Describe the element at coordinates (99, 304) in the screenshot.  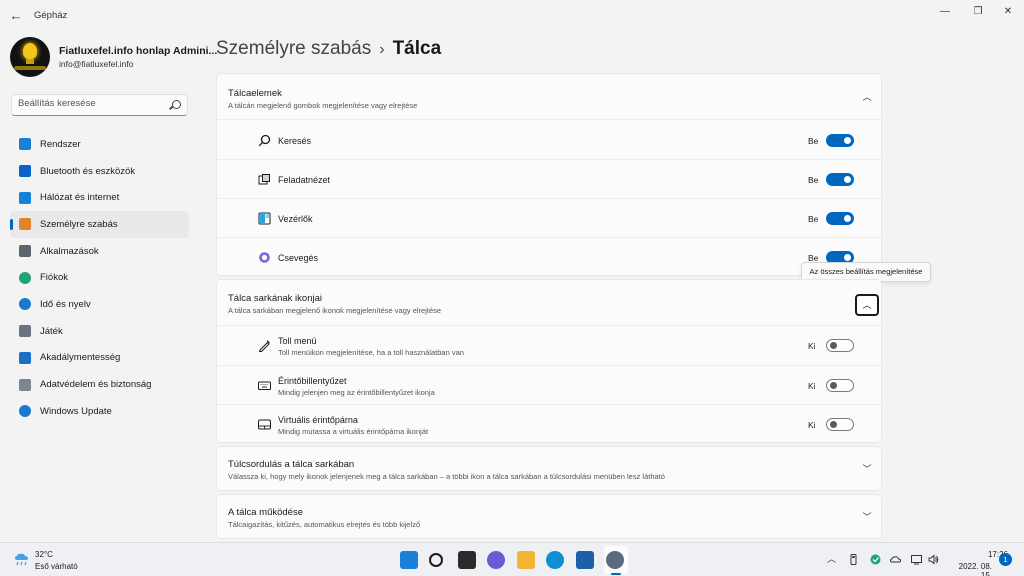
I see `sidebar-item-6: Idő és nyelv` at that location.